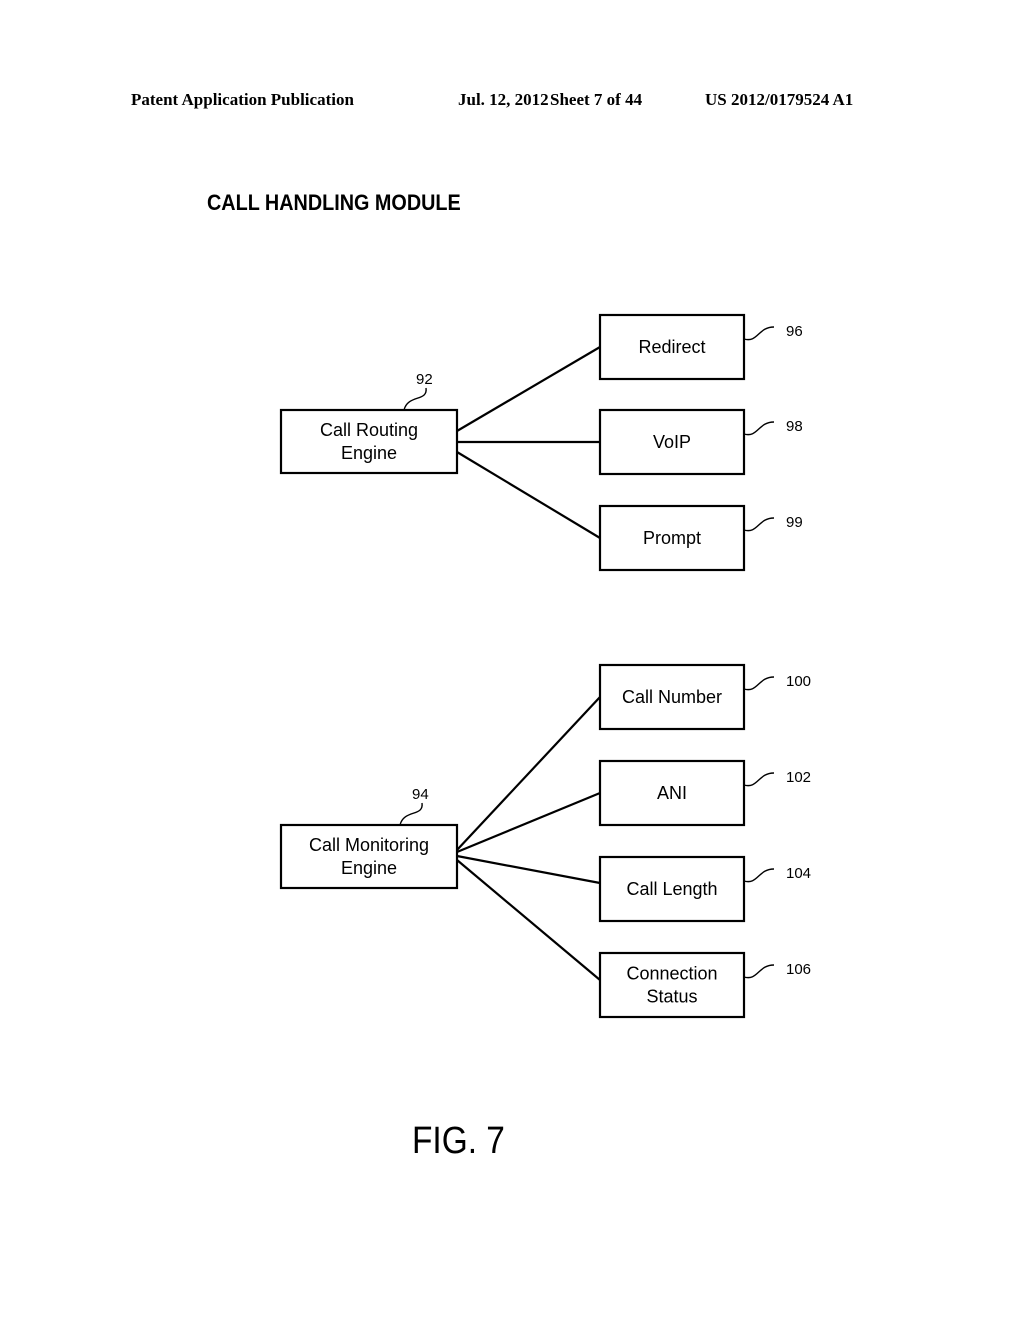 This screenshot has width=1024, height=1320. What do you see at coordinates (794, 426) in the screenshot?
I see `reference-numeral: 98` at bounding box center [794, 426].